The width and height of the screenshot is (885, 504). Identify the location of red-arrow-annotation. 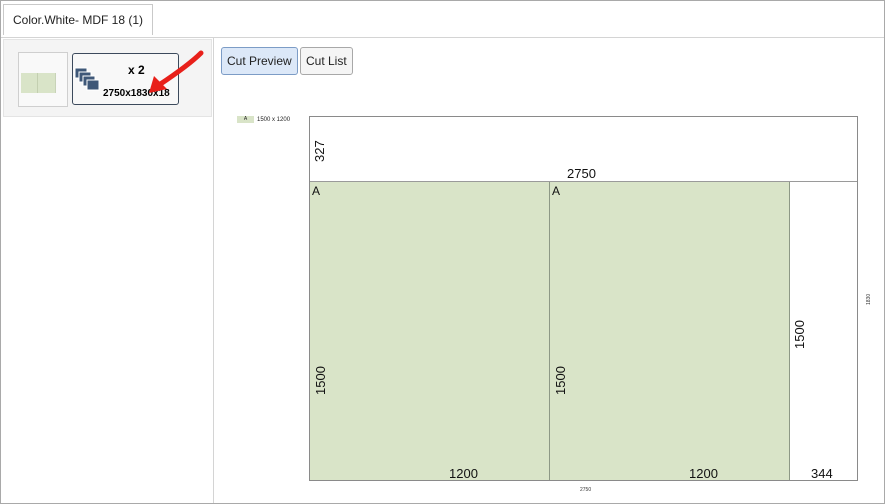
(176, 71).